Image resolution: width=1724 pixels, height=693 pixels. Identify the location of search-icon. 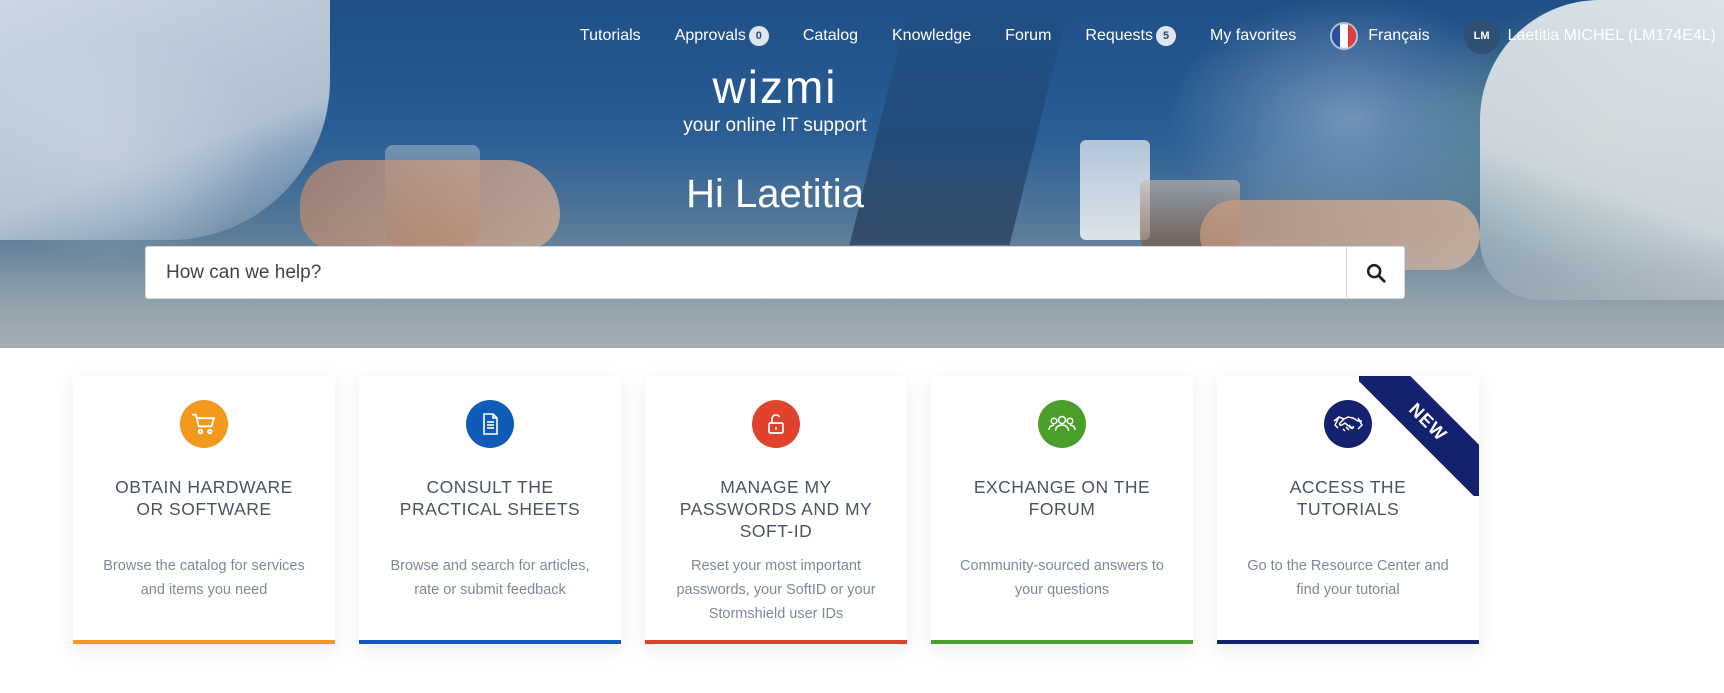
(1376, 273).